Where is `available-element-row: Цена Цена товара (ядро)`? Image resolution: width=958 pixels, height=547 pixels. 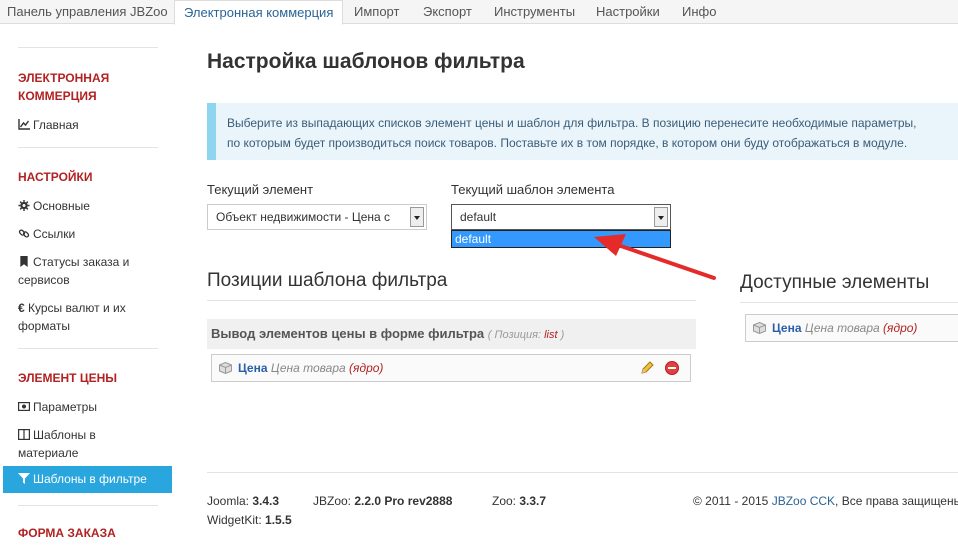
available-element-row: Цена Цена товара (ядро) is located at coordinates (851, 328).